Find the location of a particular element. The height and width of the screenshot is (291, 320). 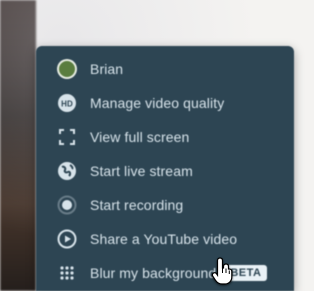

hd-icon: HD is located at coordinates (67, 103).